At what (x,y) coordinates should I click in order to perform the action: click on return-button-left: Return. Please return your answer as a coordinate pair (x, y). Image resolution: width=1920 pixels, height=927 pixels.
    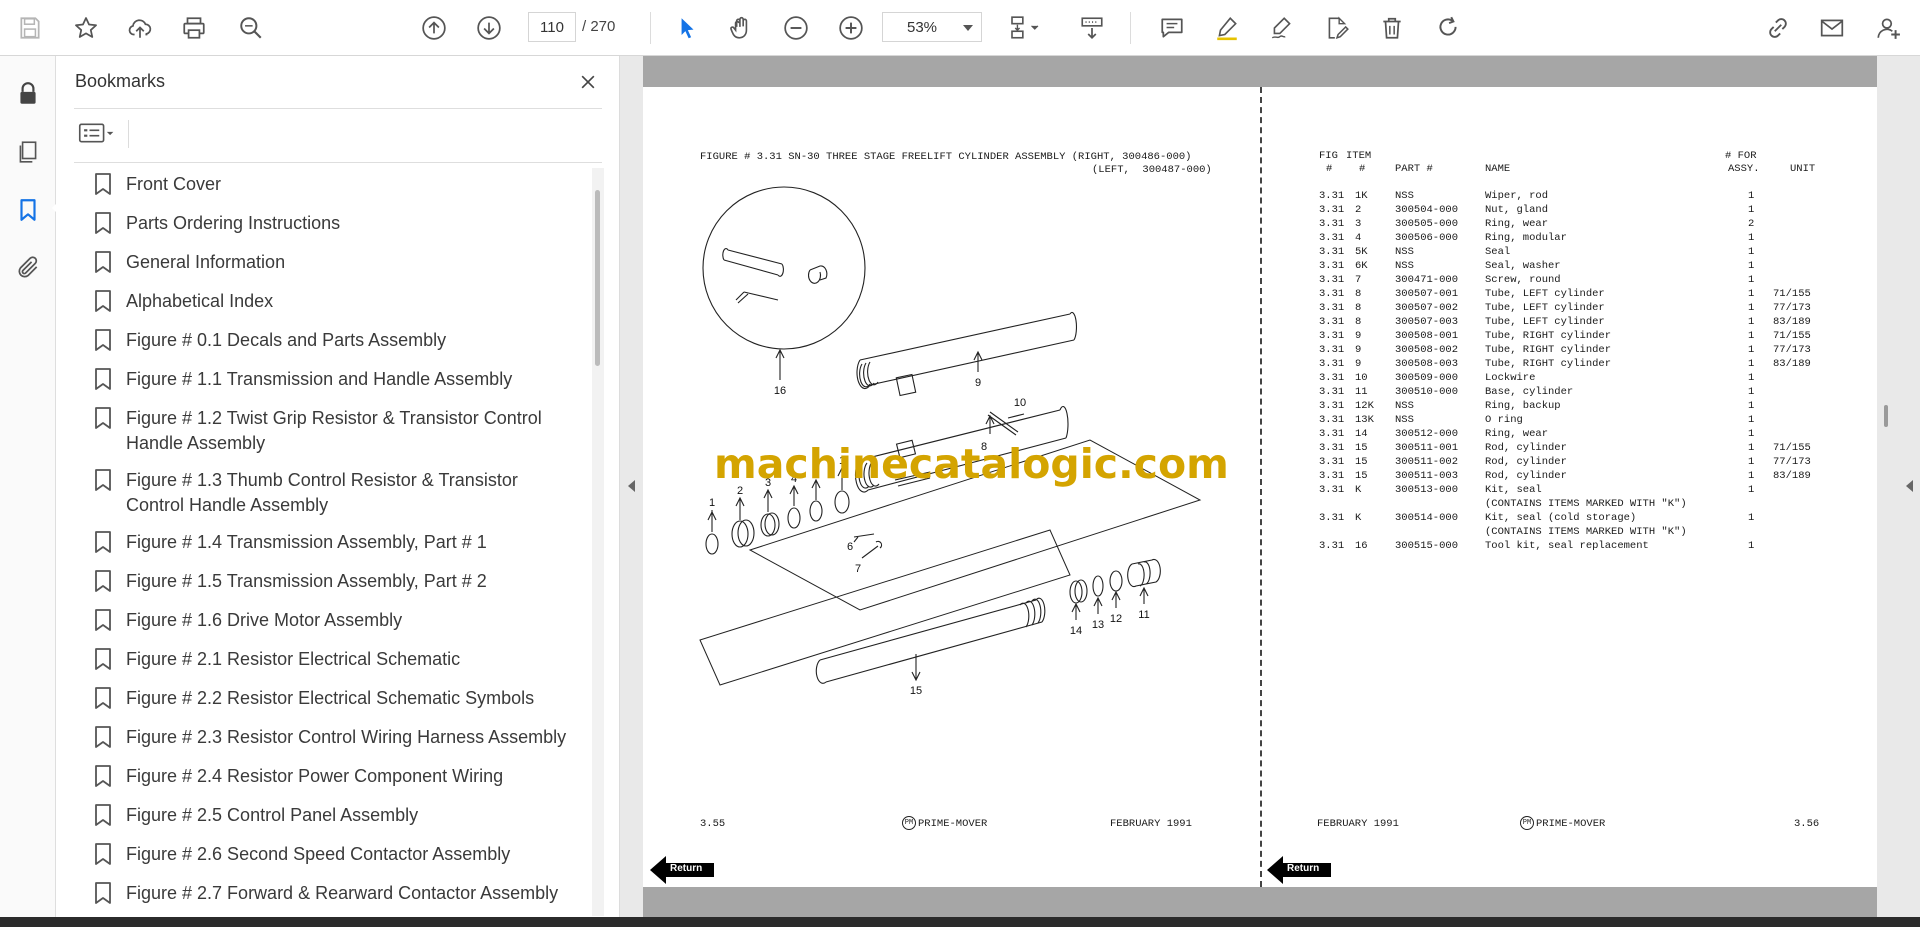
    Looking at the image, I should click on (682, 870).